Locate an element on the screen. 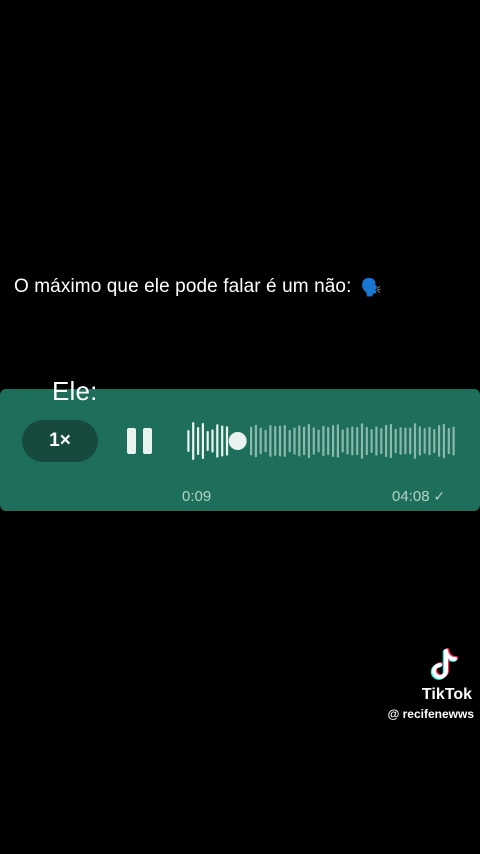  playback-speed-label: 1× is located at coordinates (60, 440).